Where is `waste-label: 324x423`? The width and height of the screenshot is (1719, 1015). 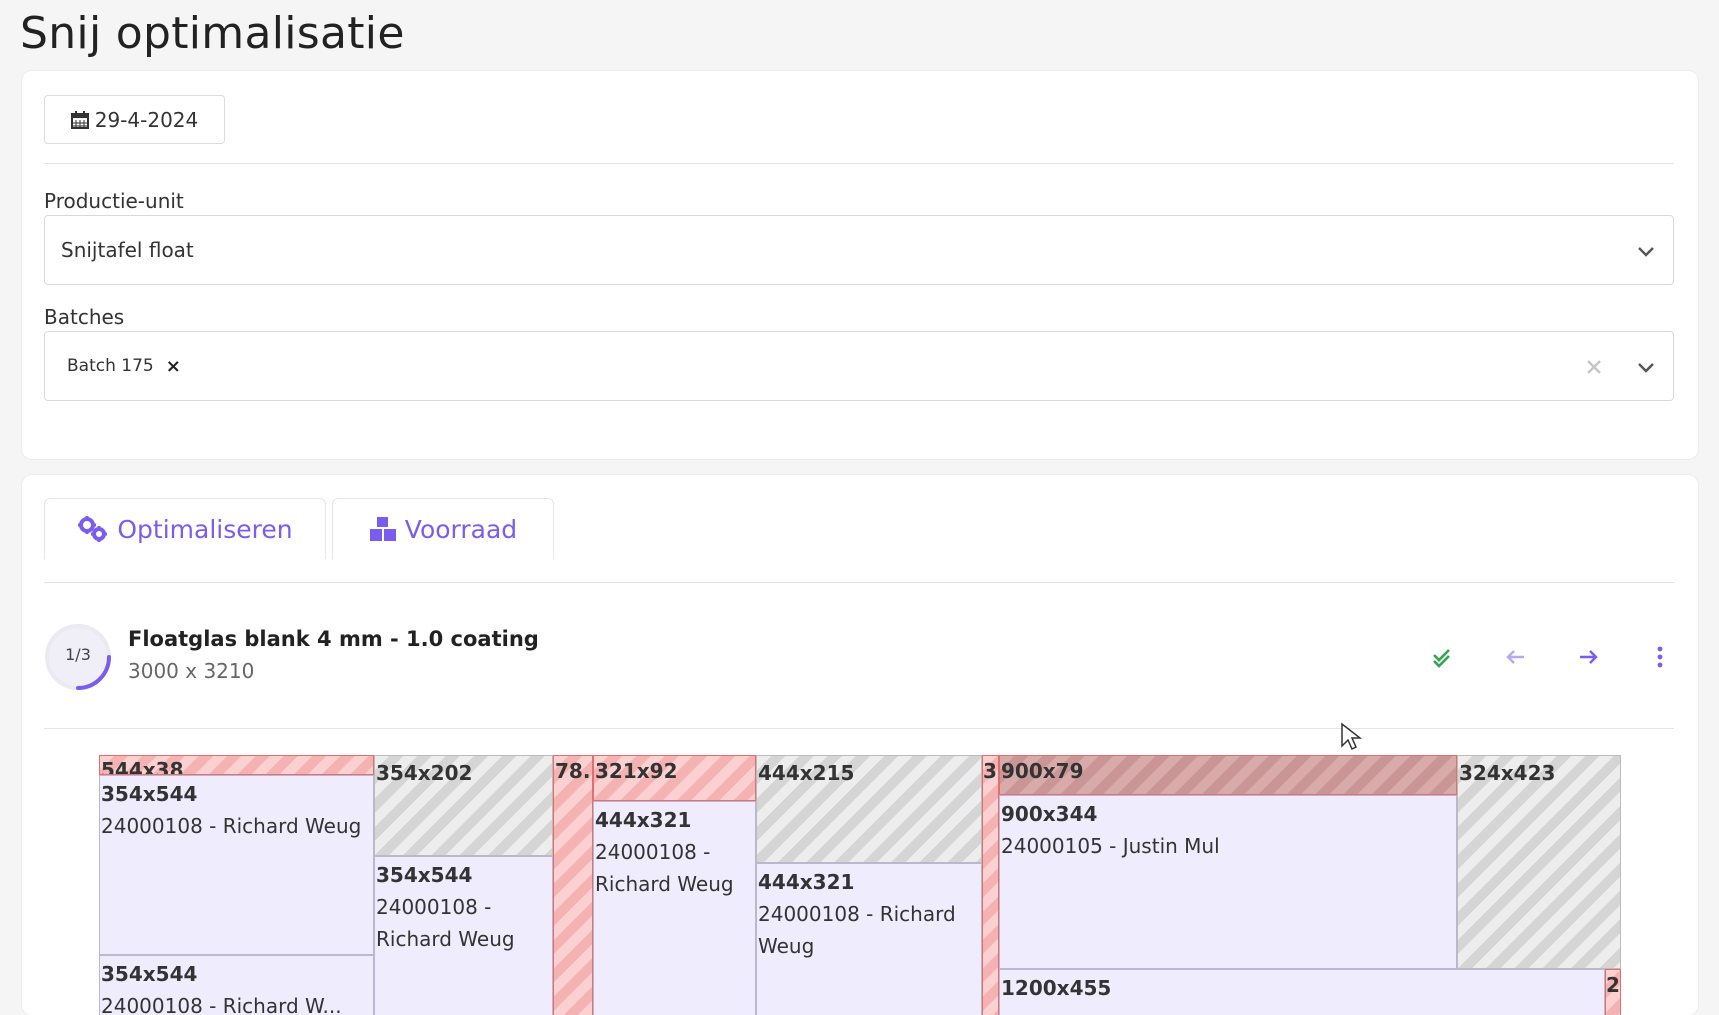
waste-label: 324x423 is located at coordinates (1507, 773).